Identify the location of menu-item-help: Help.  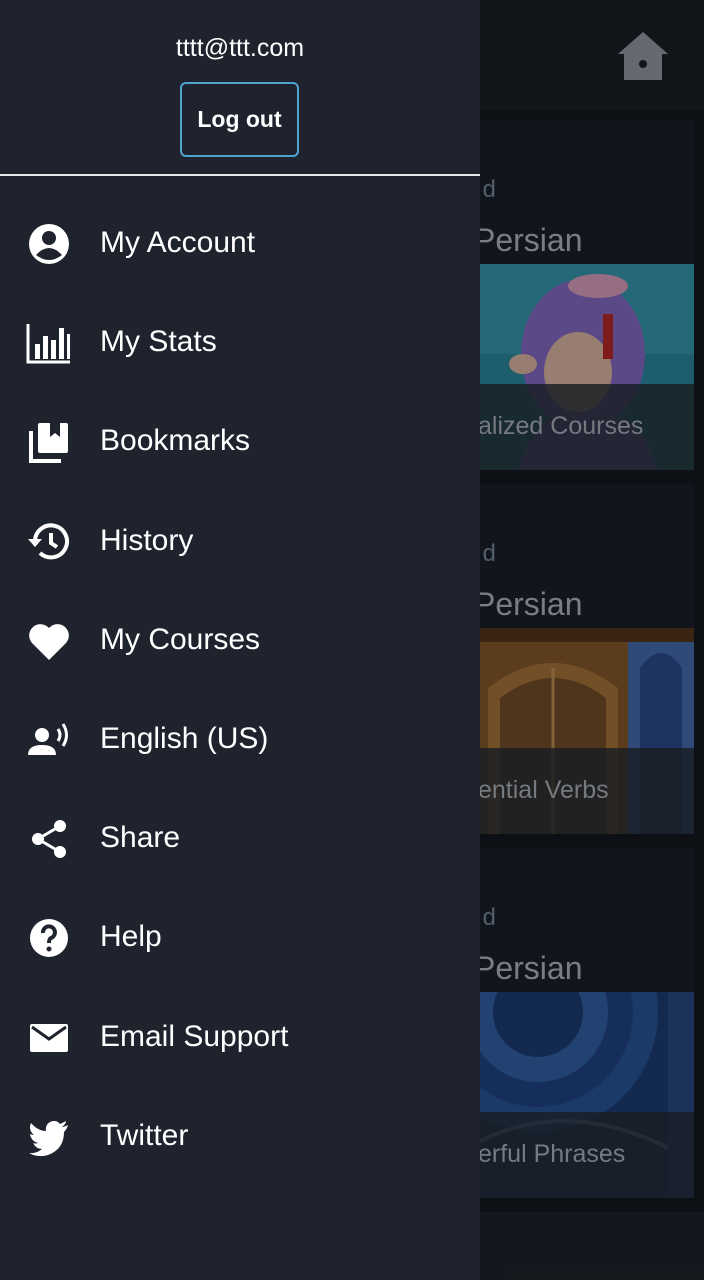
(240, 937).